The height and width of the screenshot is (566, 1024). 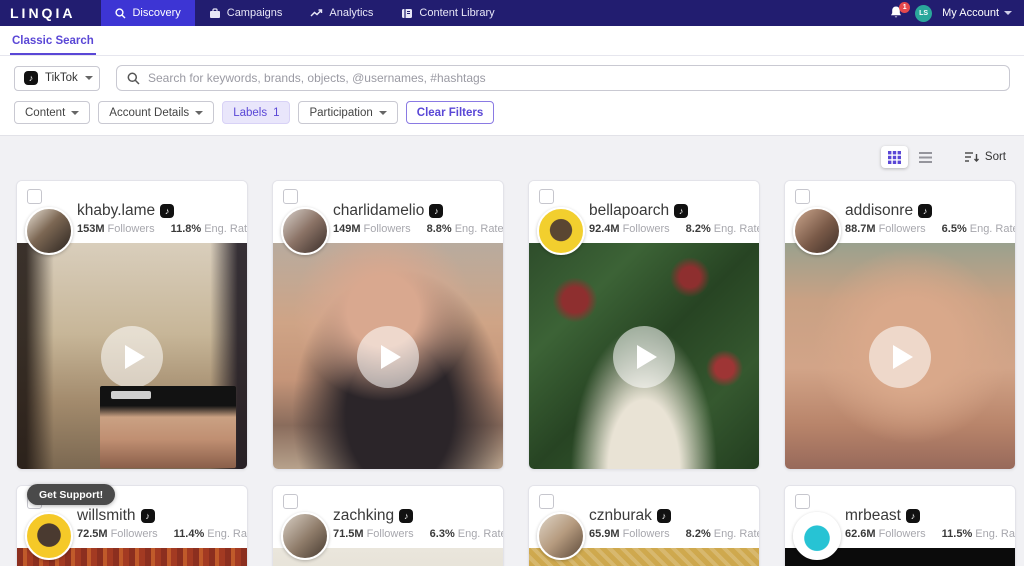 I want to click on account-avatar: LS, so click(x=924, y=13).